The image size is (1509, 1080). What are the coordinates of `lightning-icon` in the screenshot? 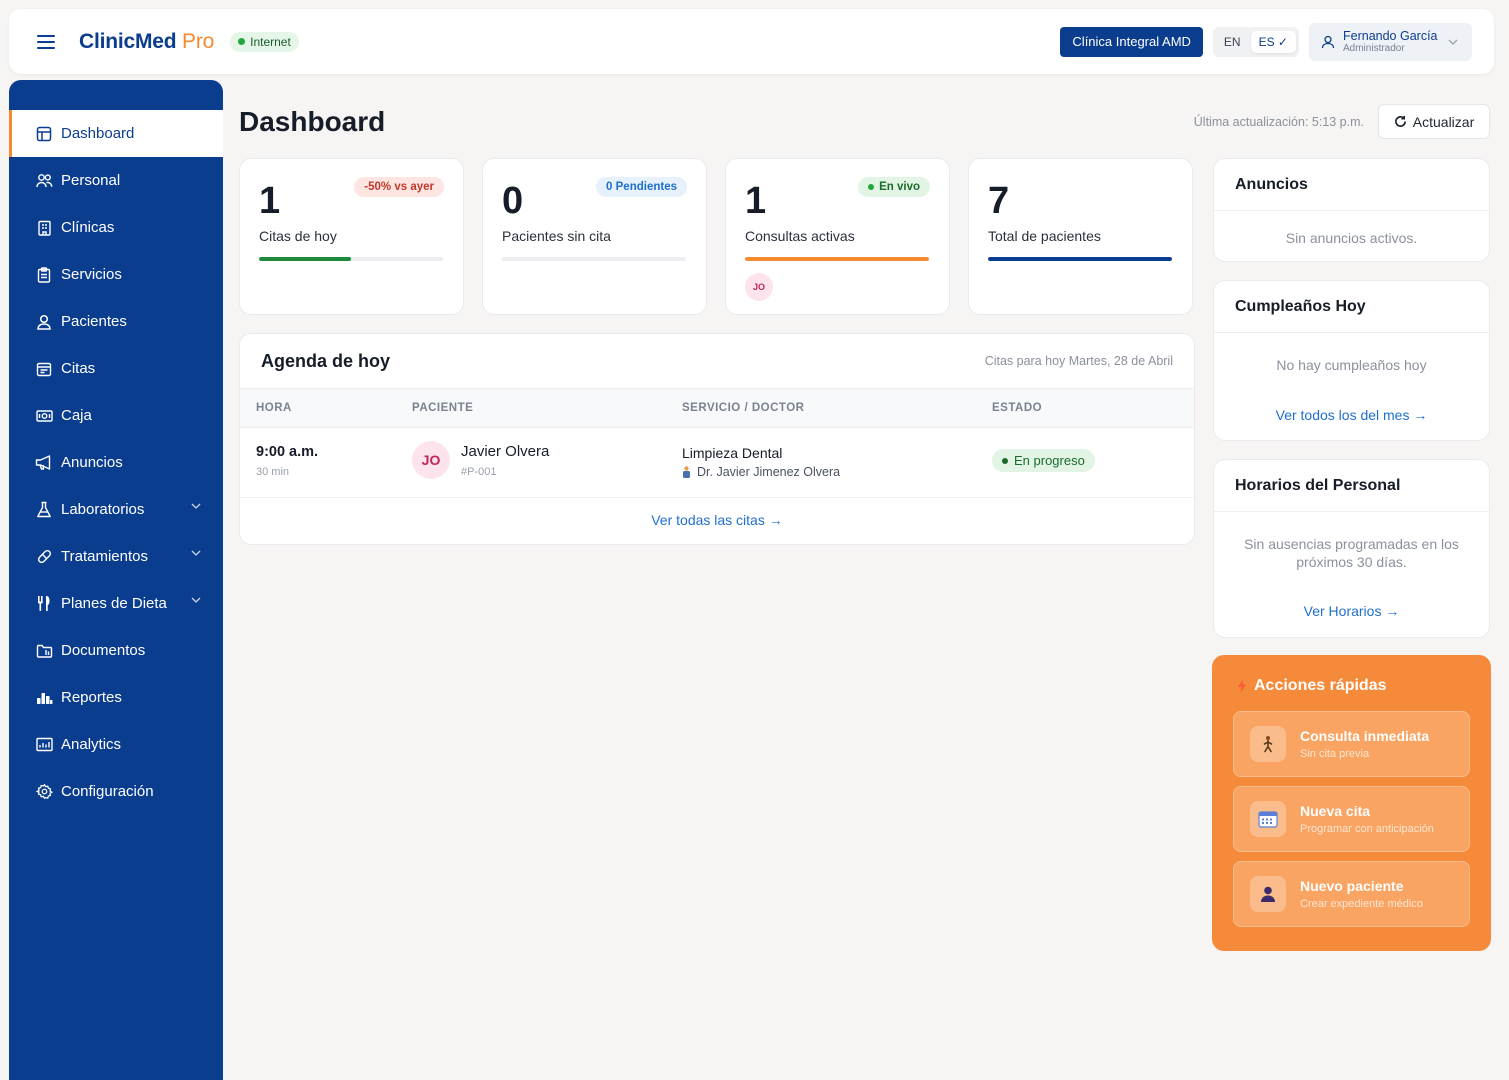 It's located at (1242, 686).